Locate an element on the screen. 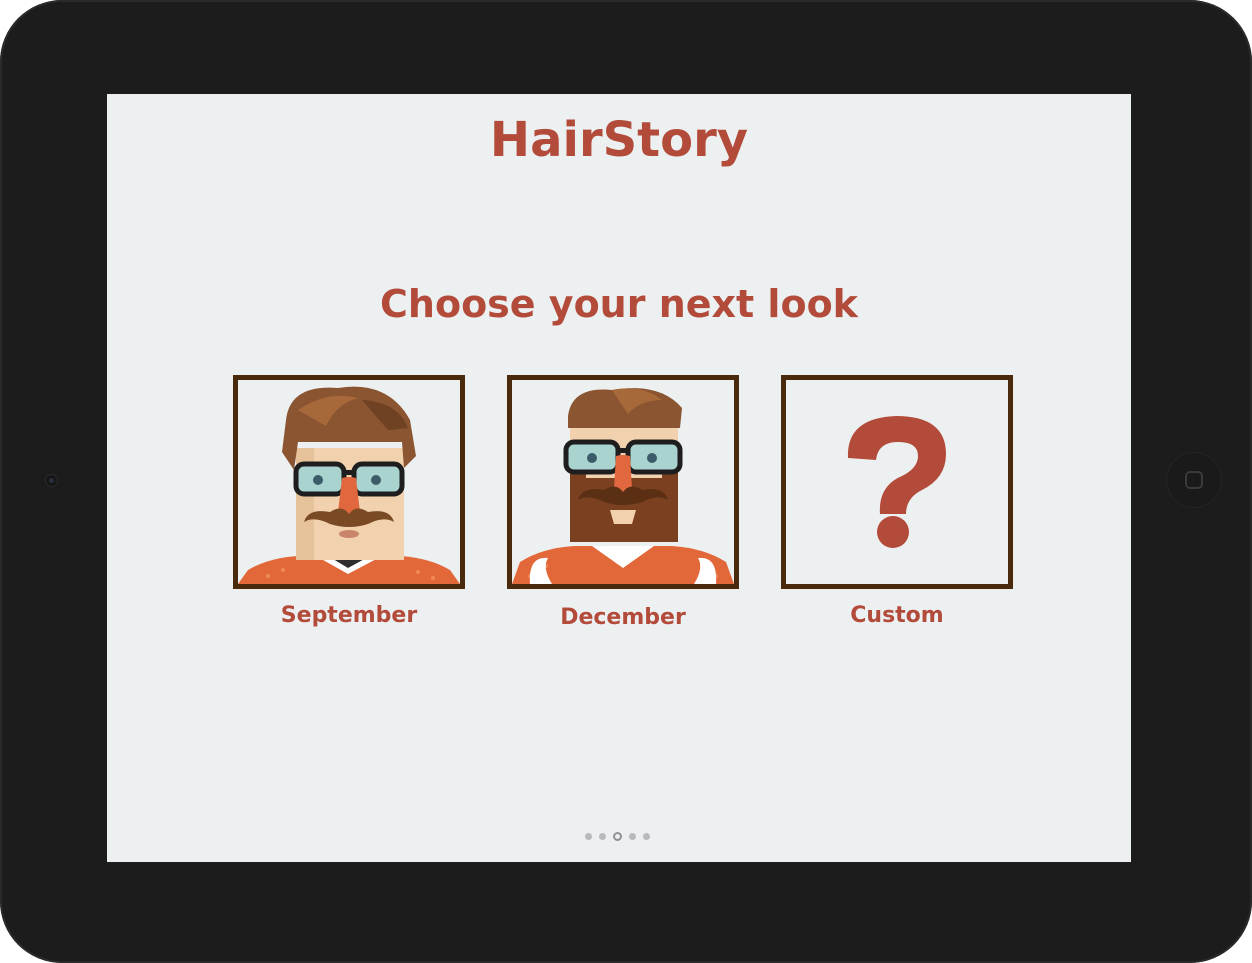  question-mark-icon is located at coordinates (897, 482).